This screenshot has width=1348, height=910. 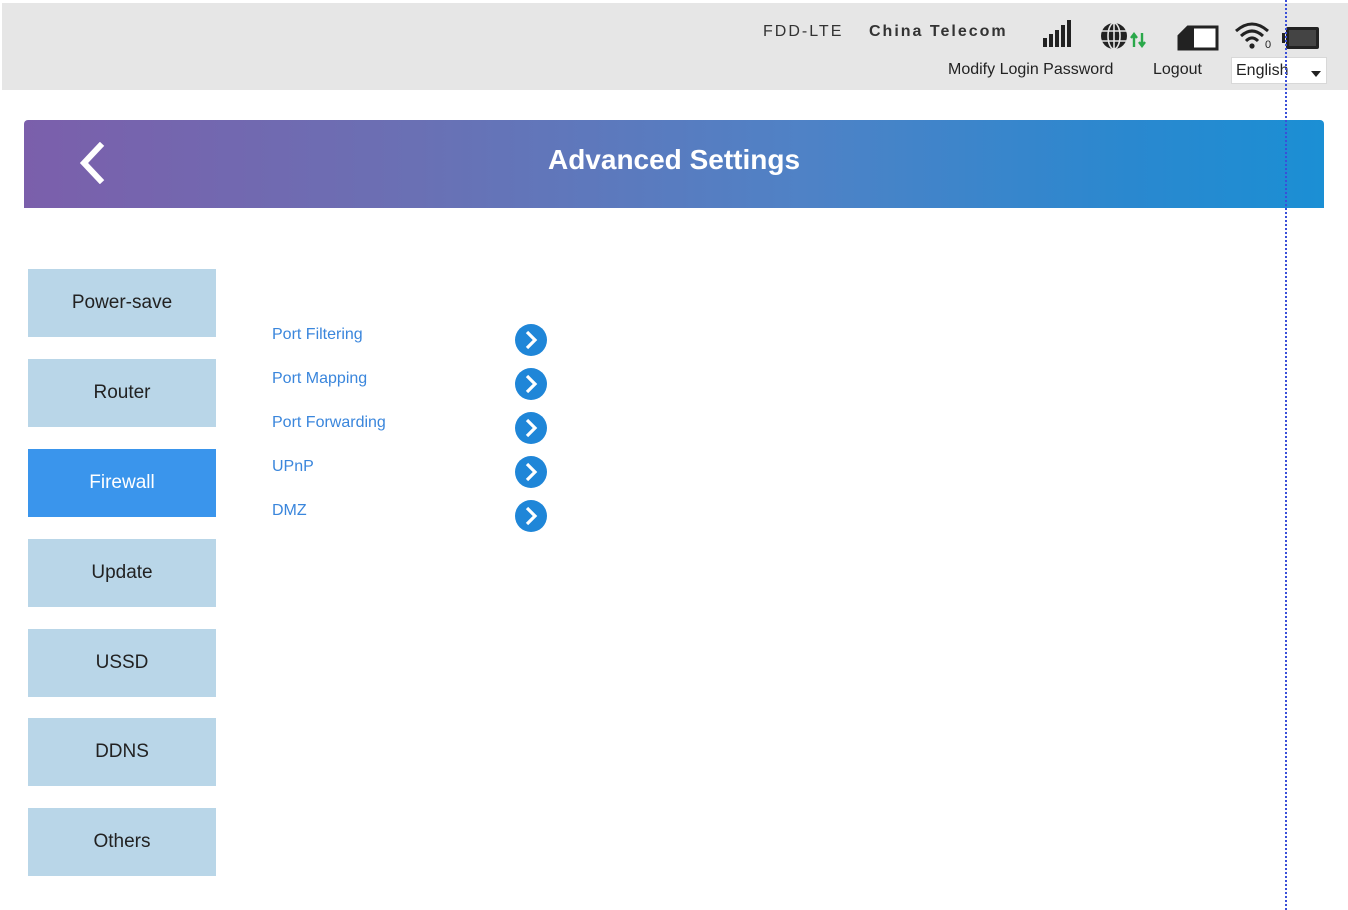 I want to click on sidebar-item-others: Others, so click(x=122, y=842).